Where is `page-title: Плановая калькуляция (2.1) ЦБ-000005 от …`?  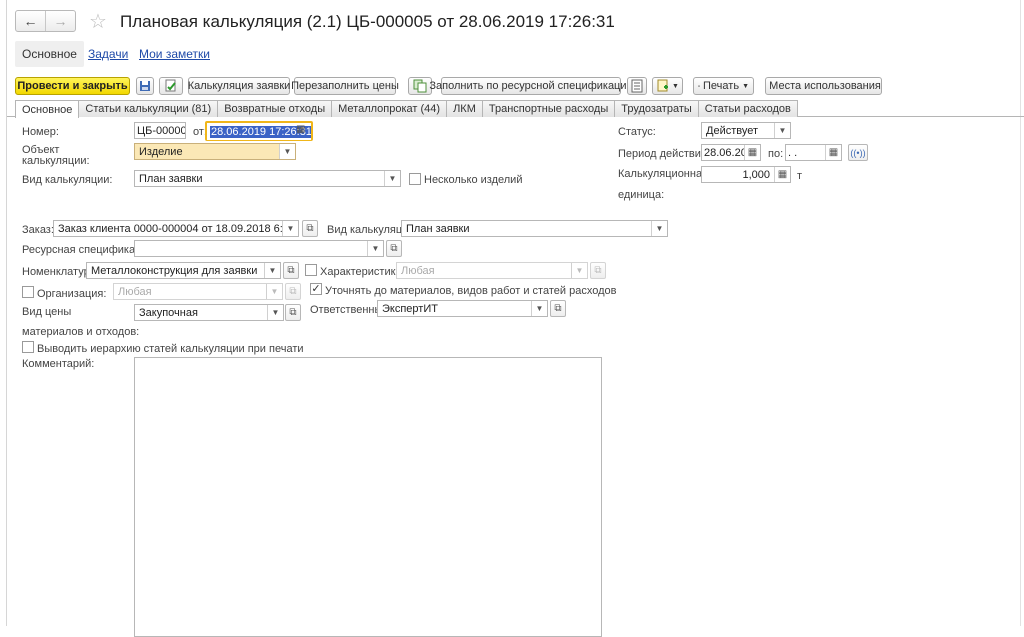
page-title: Плановая калькуляция (2.1) ЦБ-000005 от … is located at coordinates (367, 22).